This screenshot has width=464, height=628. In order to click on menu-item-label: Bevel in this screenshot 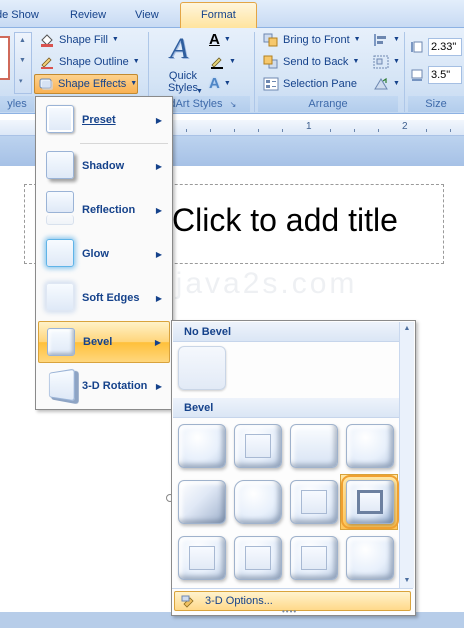, I will do `click(98, 342)`.